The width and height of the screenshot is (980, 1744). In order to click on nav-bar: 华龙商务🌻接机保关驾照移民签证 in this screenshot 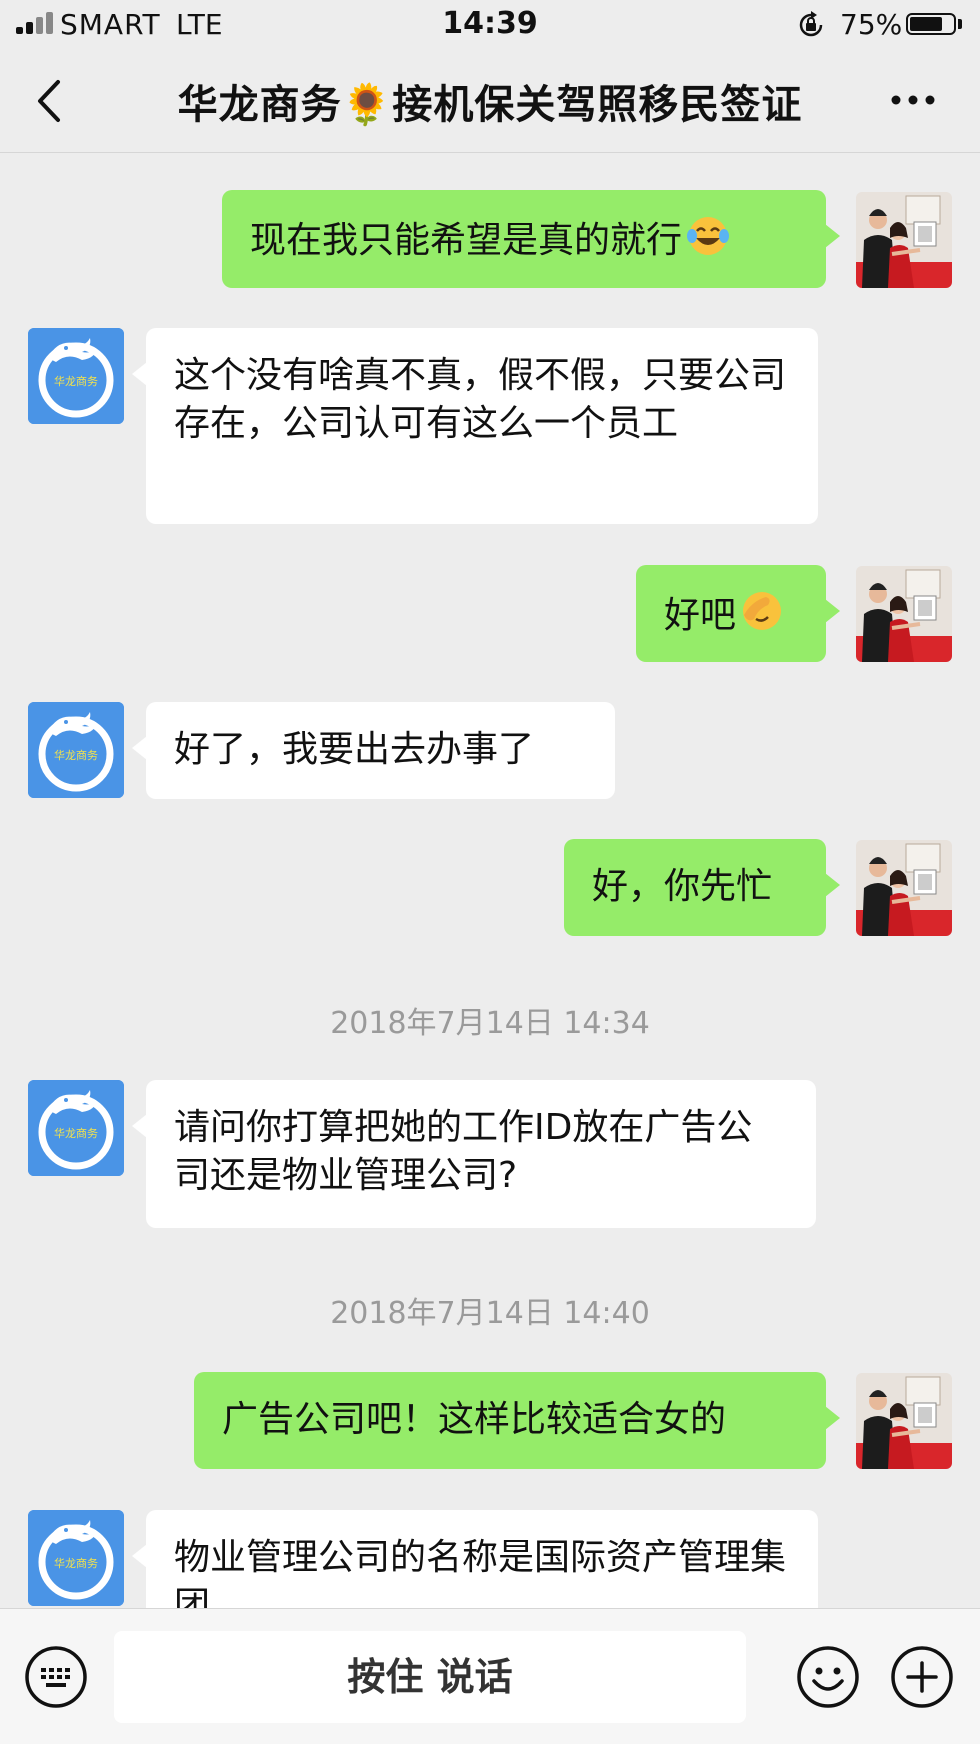, I will do `click(490, 101)`.